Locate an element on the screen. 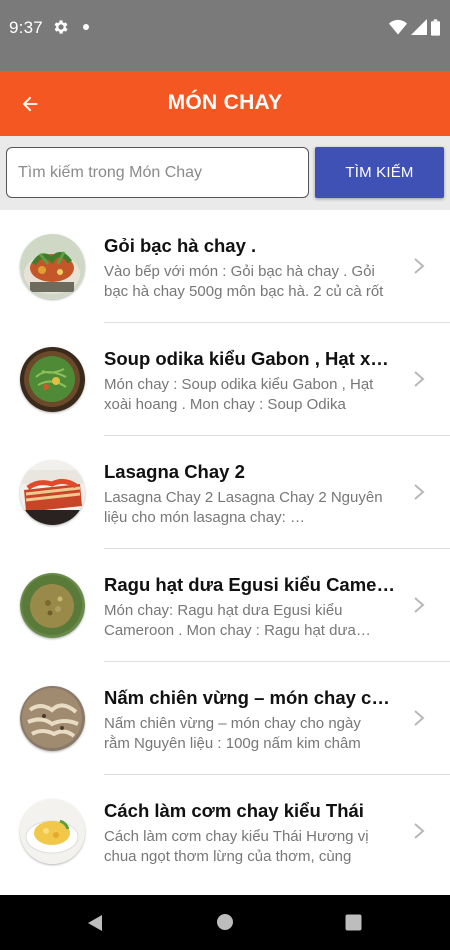 The height and width of the screenshot is (950, 450). green-soup-image is located at coordinates (52, 379).